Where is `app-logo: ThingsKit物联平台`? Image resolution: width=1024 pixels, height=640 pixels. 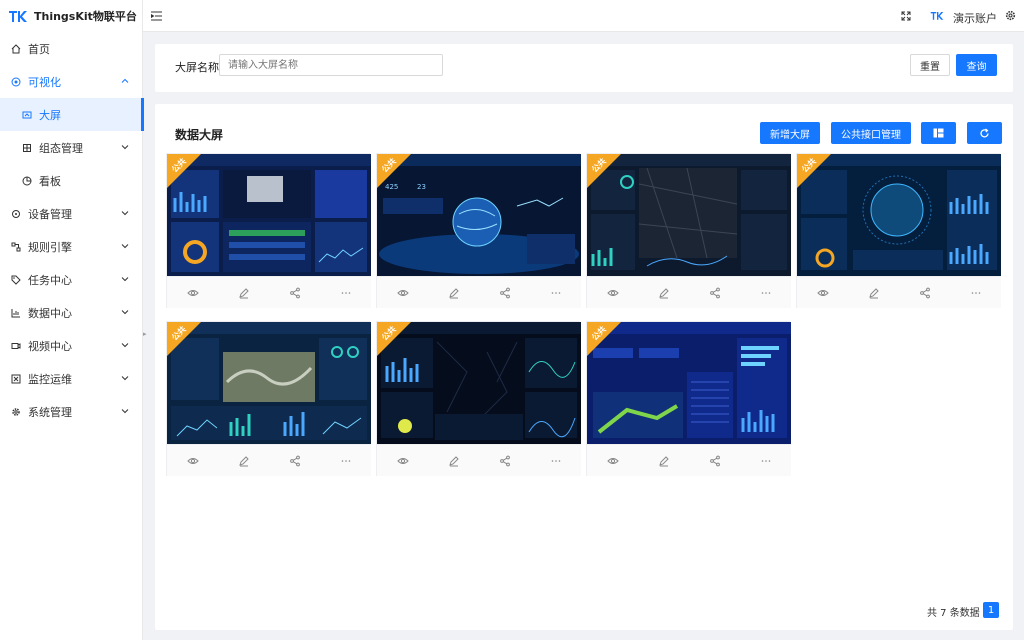 app-logo: ThingsKit物联平台 is located at coordinates (71, 16).